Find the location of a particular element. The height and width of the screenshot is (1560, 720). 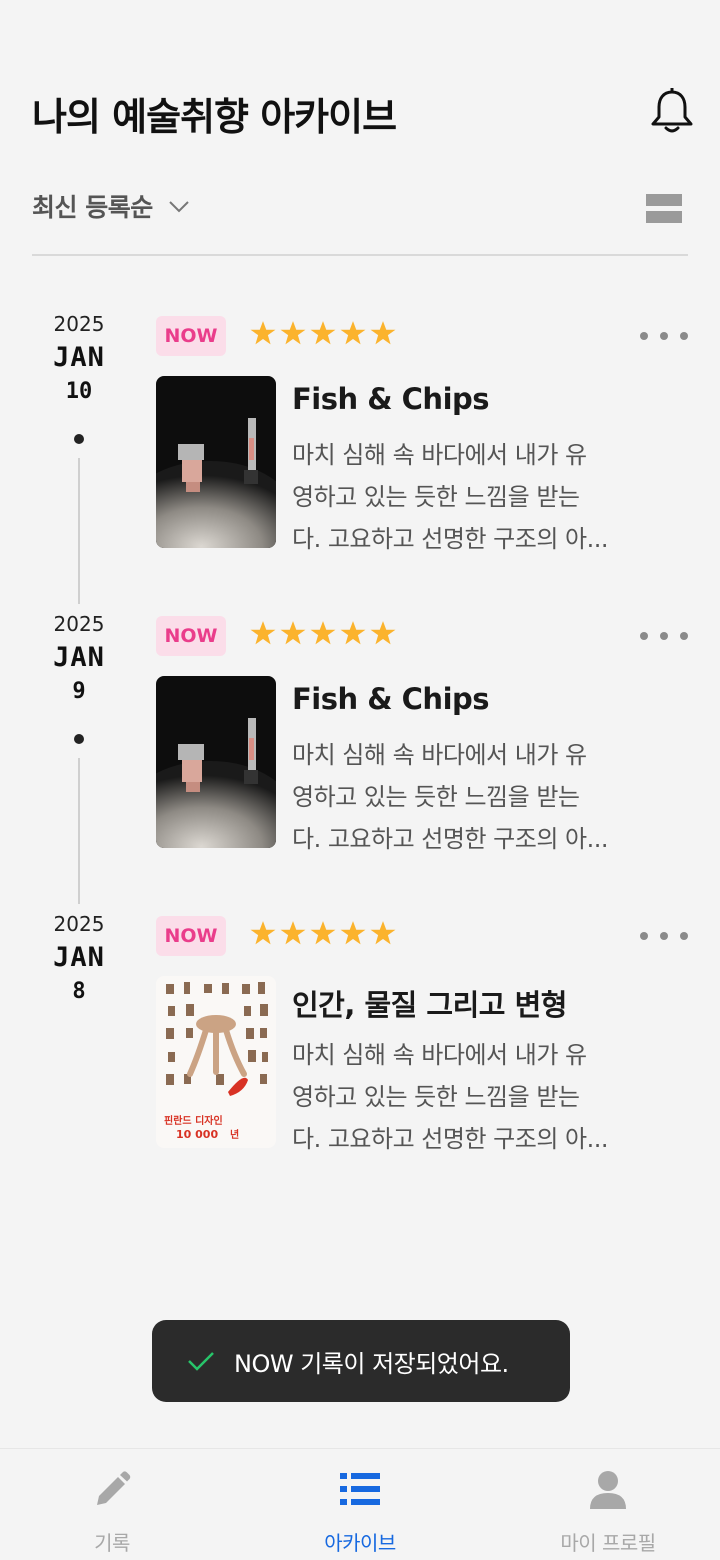

toast-message: NOW 기록이 저장되었어요. is located at coordinates (361, 1361).